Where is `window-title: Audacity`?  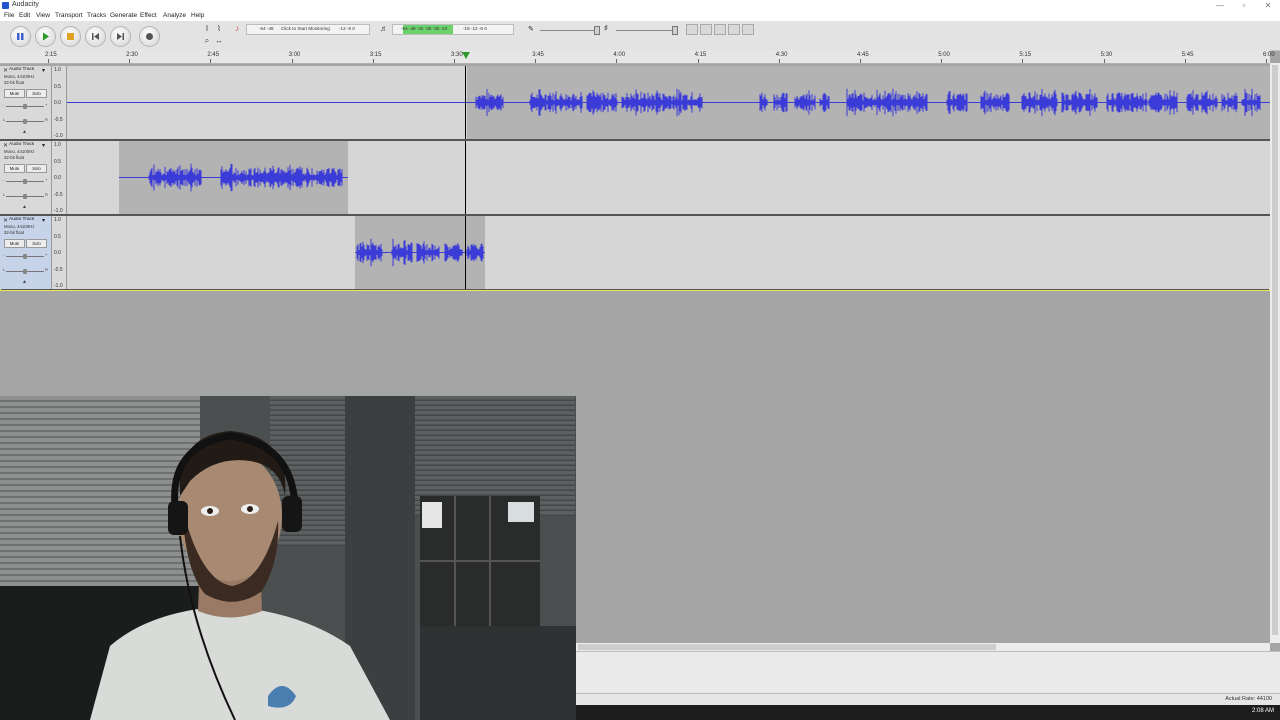 window-title: Audacity is located at coordinates (25, 4).